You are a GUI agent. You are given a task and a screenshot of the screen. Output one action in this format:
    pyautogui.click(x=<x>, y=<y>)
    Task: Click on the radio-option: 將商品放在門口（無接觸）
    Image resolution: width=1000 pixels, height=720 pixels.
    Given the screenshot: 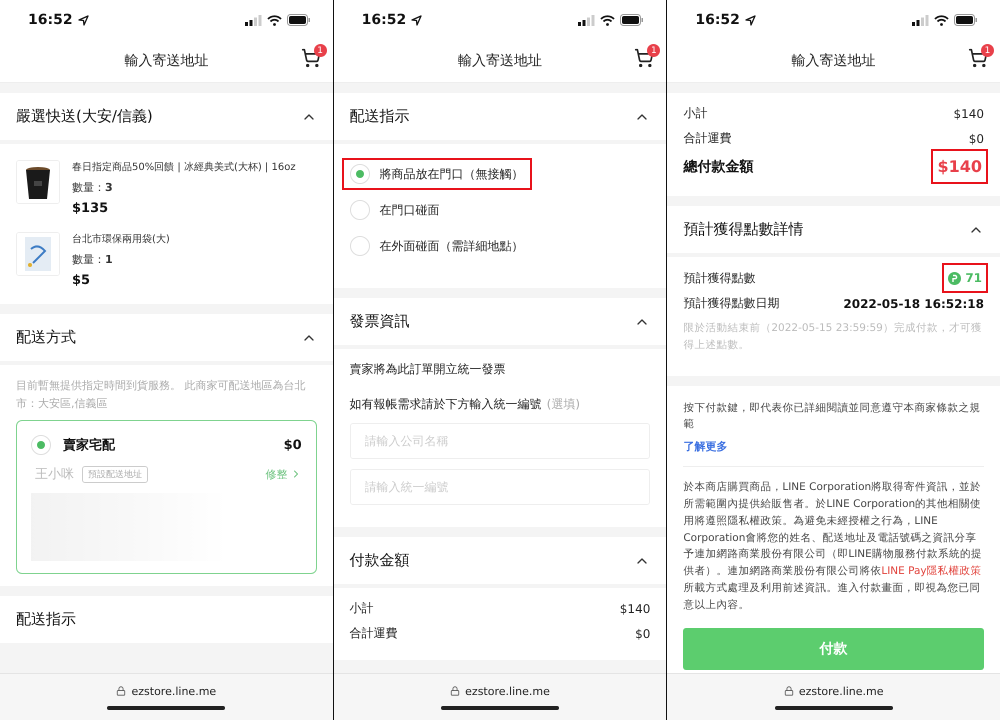 What is the action you would take?
    pyautogui.click(x=437, y=174)
    